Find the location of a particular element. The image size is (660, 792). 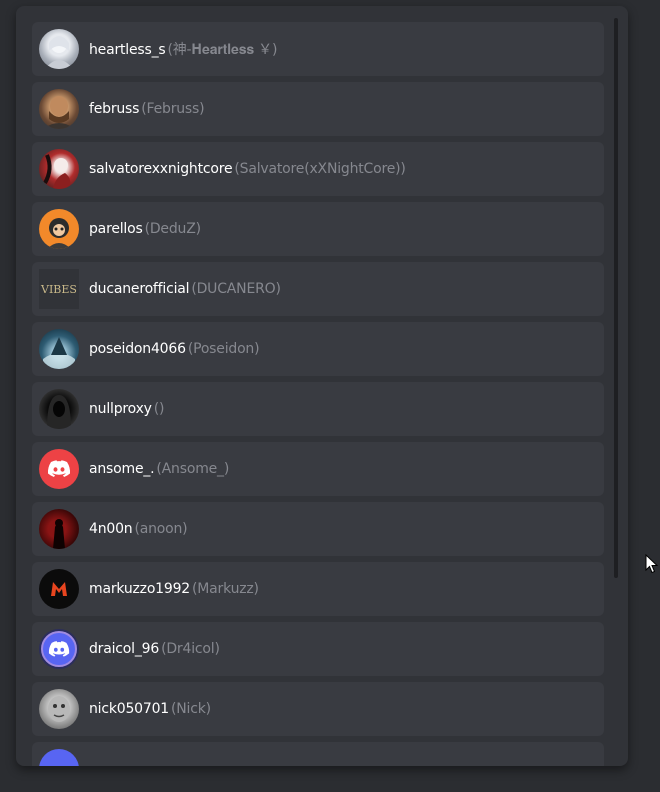

member-row: ansome_. (Ansome_) is located at coordinates (318, 469).